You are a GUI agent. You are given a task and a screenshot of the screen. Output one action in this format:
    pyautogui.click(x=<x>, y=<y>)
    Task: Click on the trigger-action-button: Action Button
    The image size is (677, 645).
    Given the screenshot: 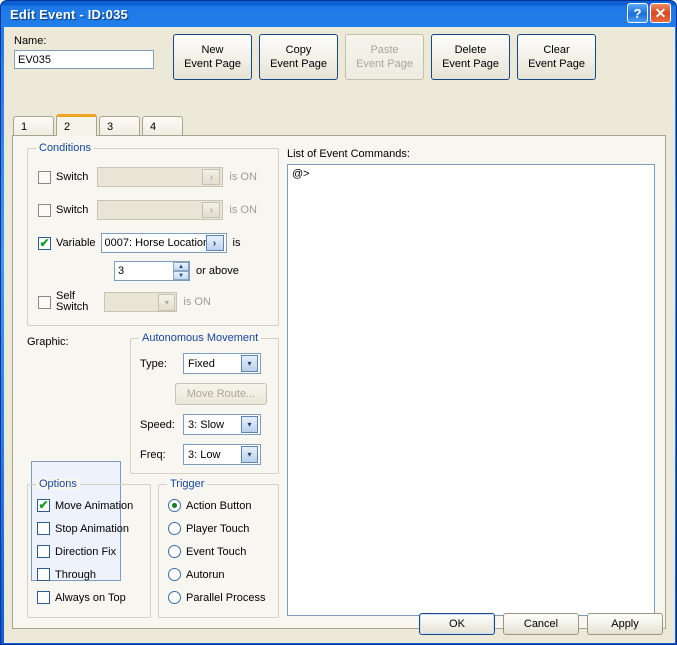 What is the action you would take?
    pyautogui.click(x=209, y=505)
    